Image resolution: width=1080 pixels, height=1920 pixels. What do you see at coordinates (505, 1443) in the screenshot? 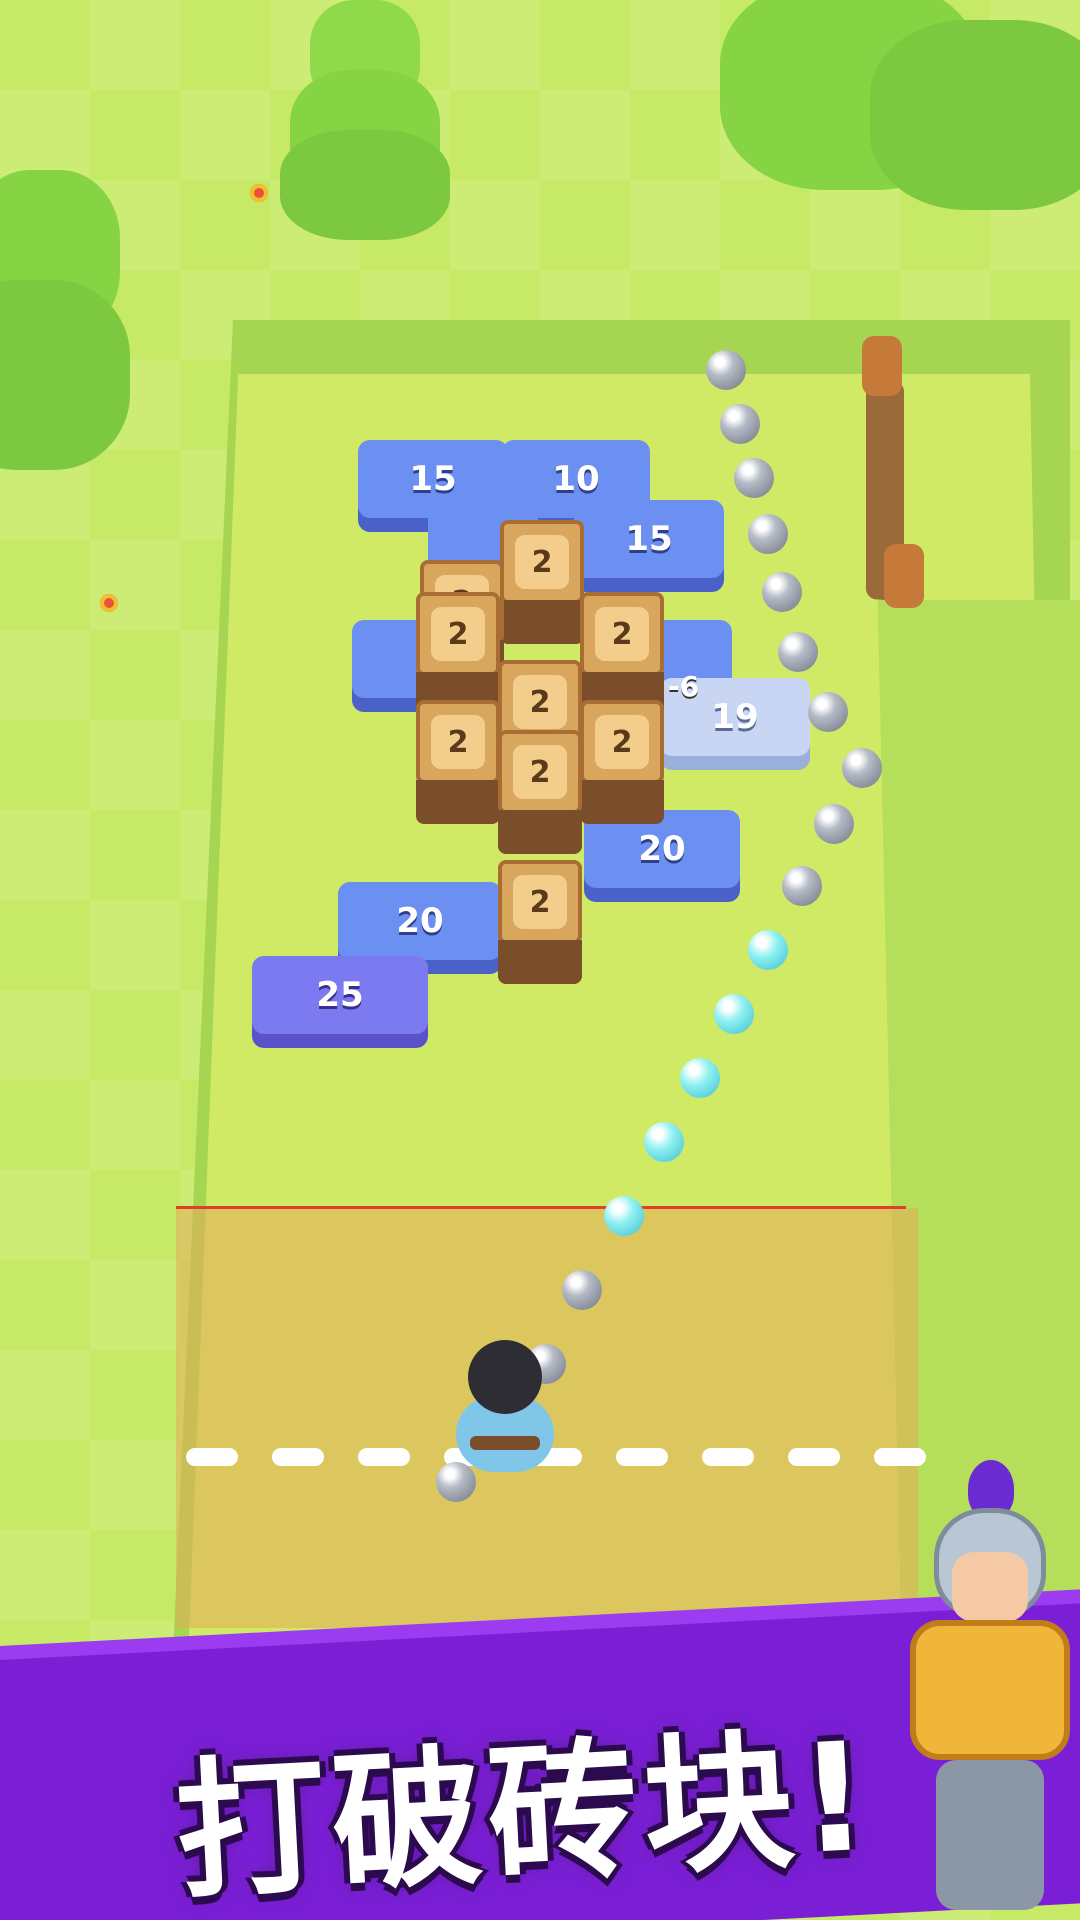
I see `hero-belt` at bounding box center [505, 1443].